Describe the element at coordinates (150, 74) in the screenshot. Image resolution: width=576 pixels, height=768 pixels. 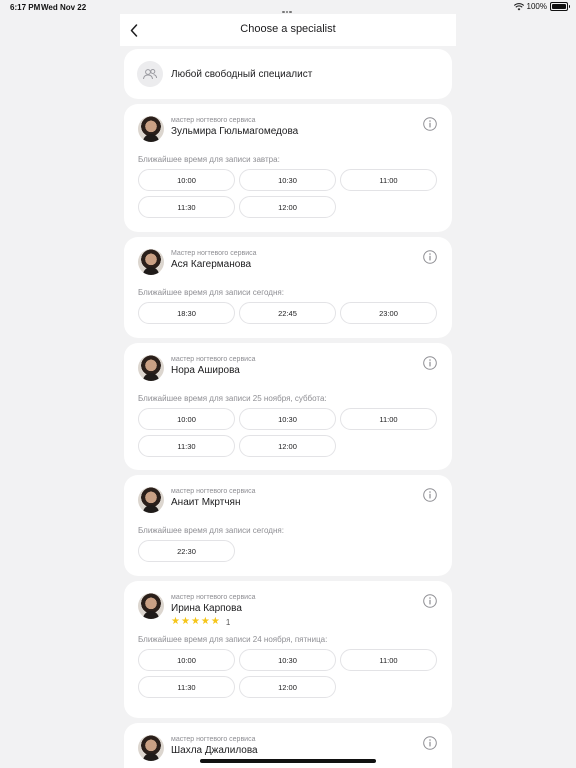
I see `users-icon` at that location.